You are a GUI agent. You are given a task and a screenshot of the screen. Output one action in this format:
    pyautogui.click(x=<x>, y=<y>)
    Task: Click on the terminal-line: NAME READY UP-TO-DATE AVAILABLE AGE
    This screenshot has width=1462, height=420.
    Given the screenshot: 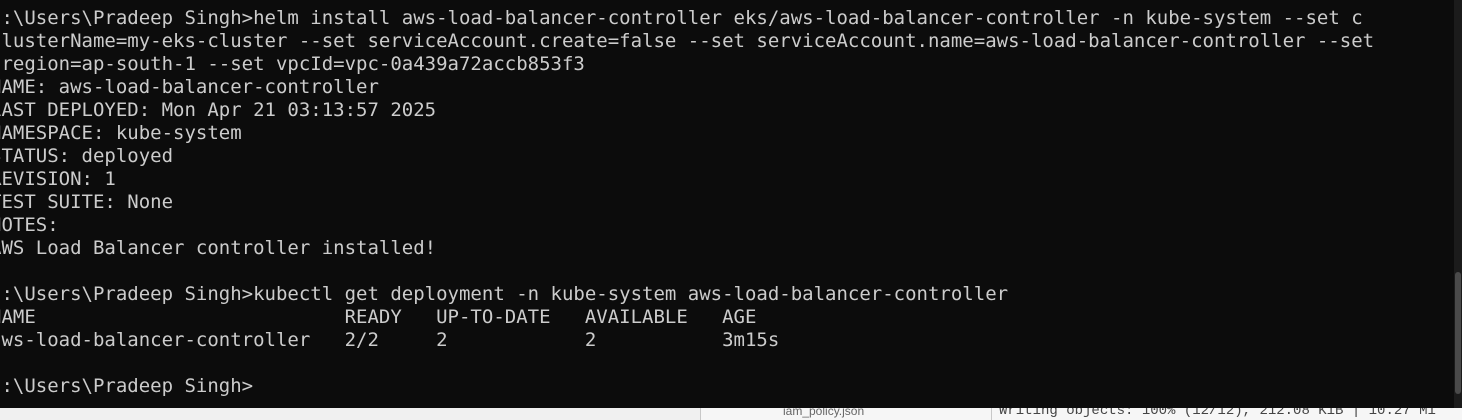 What is the action you would take?
    pyautogui.click(x=378, y=317)
    